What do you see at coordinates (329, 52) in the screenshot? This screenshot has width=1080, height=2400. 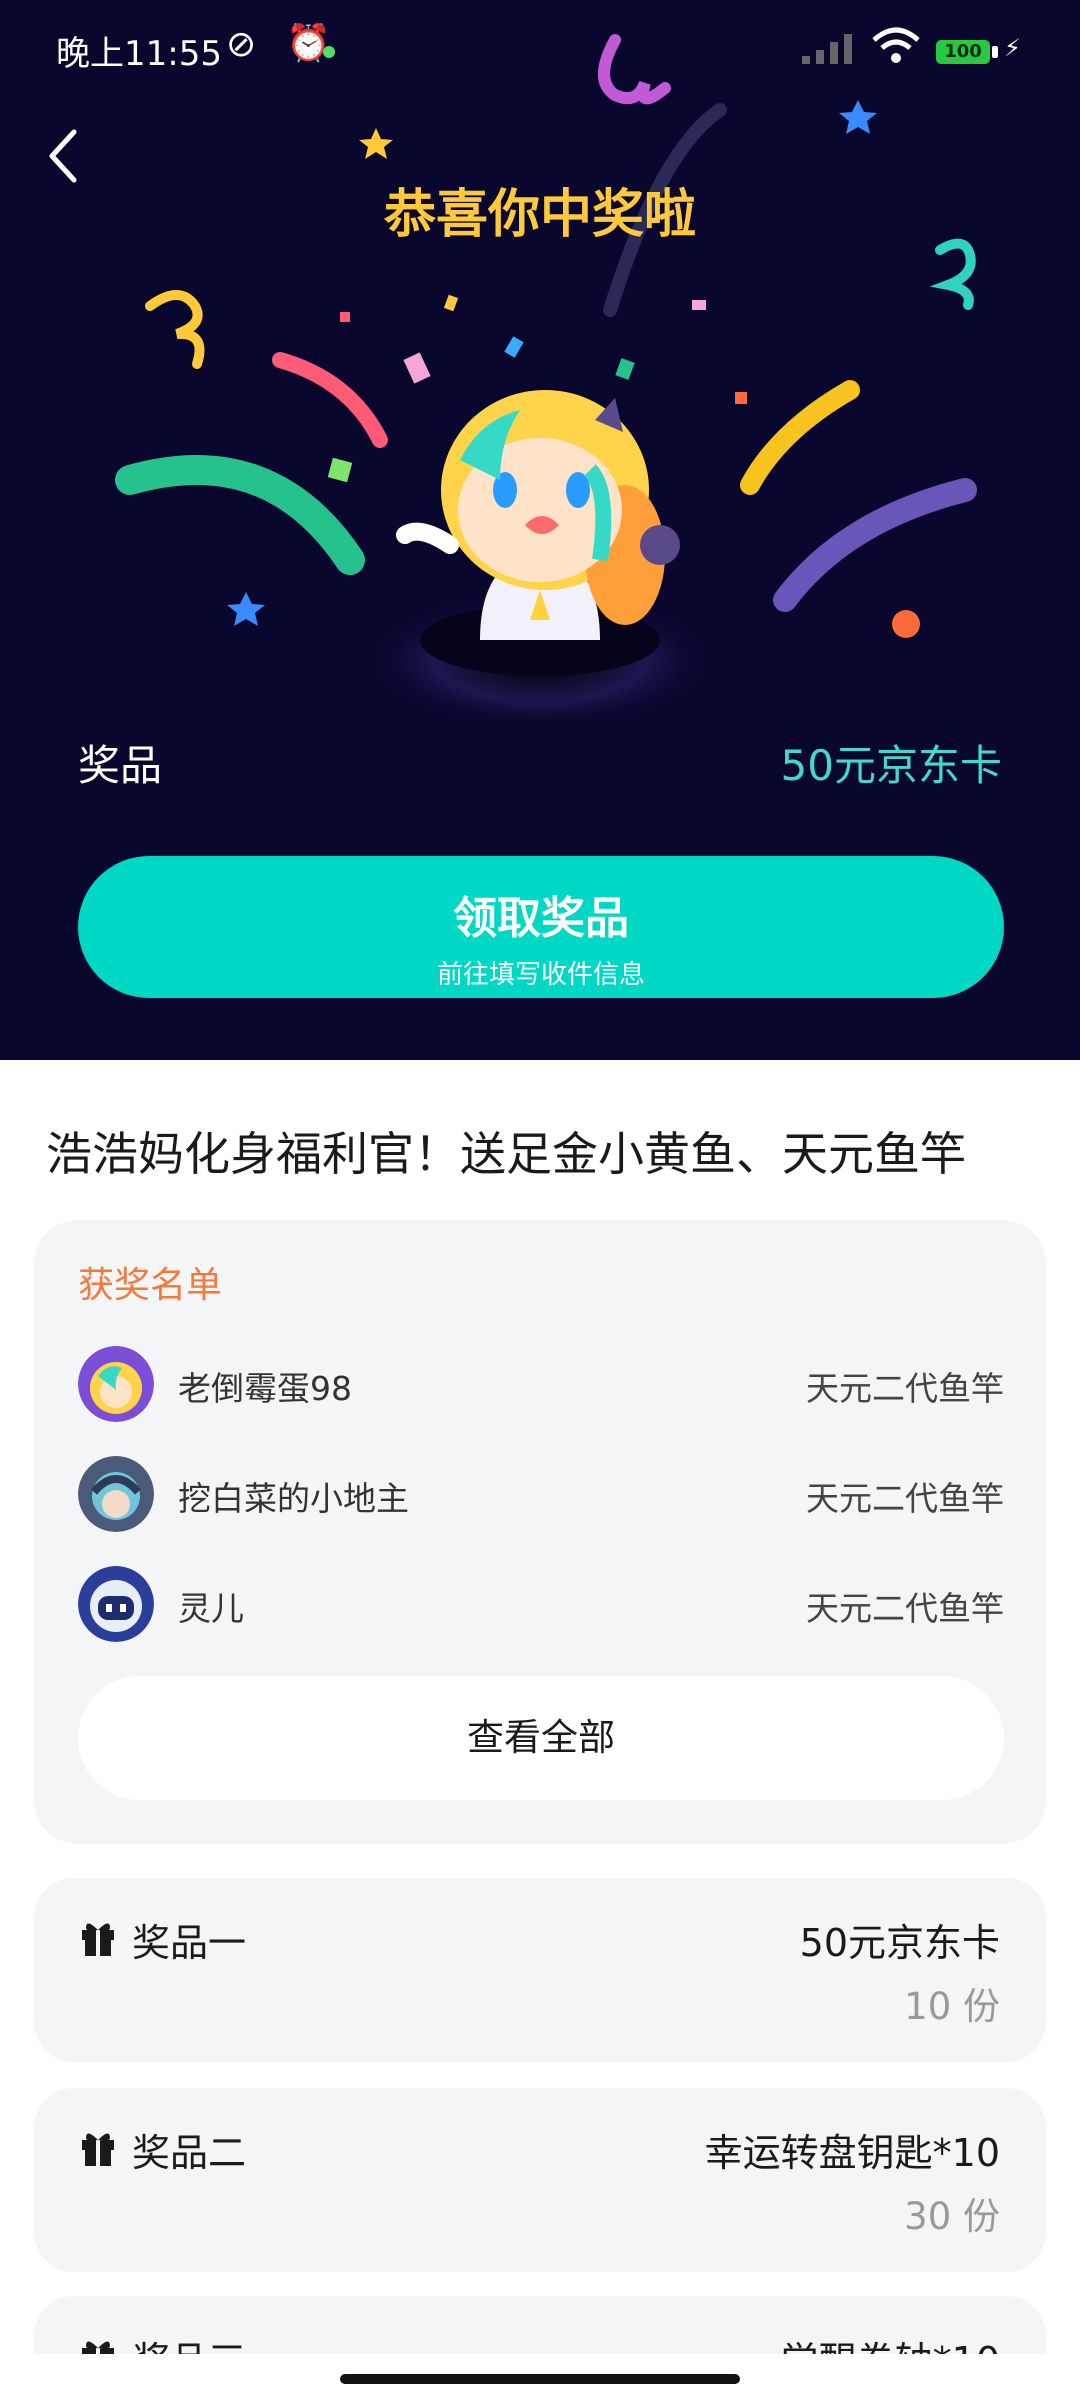 I see `notification-dot` at bounding box center [329, 52].